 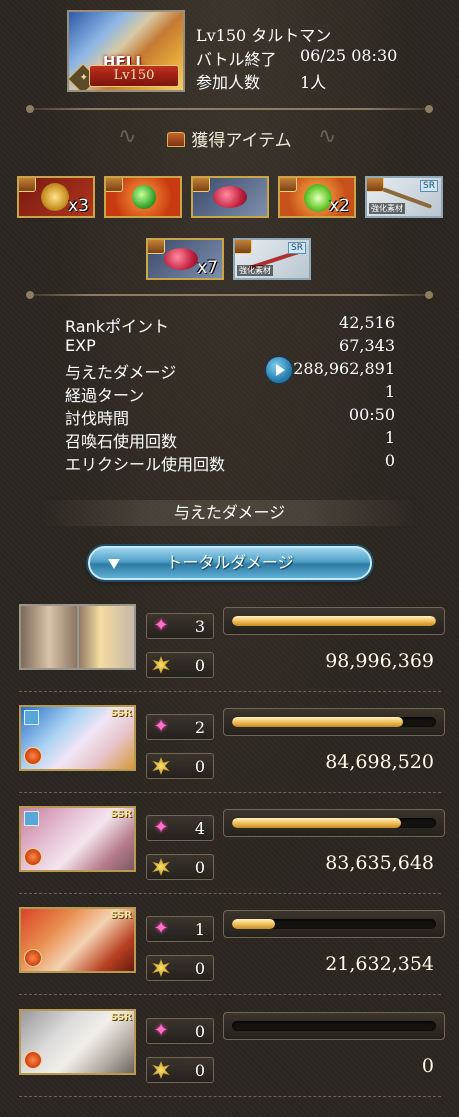 I want to click on skill-count-box: ✦ 0, so click(x=180, y=1031).